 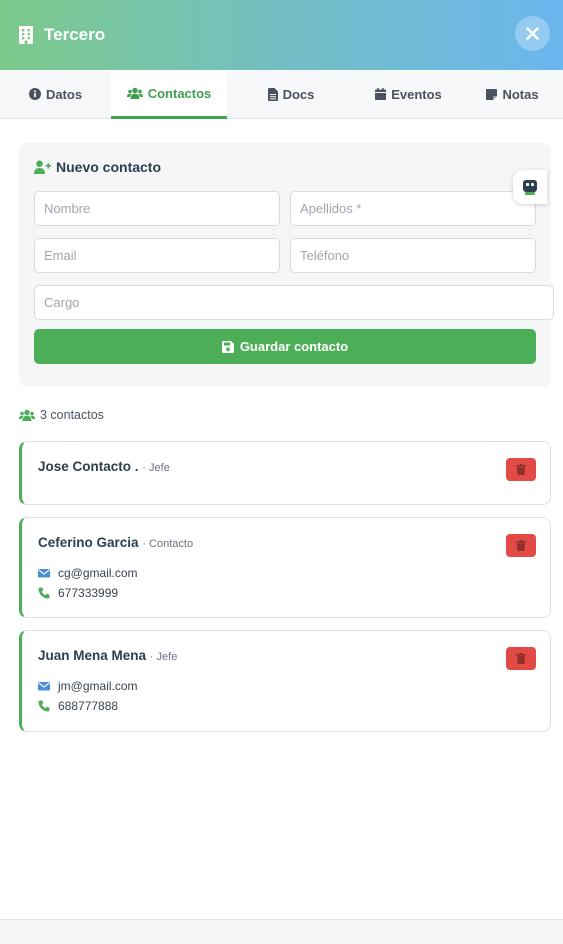 What do you see at coordinates (26, 35) in the screenshot?
I see `building-icon` at bounding box center [26, 35].